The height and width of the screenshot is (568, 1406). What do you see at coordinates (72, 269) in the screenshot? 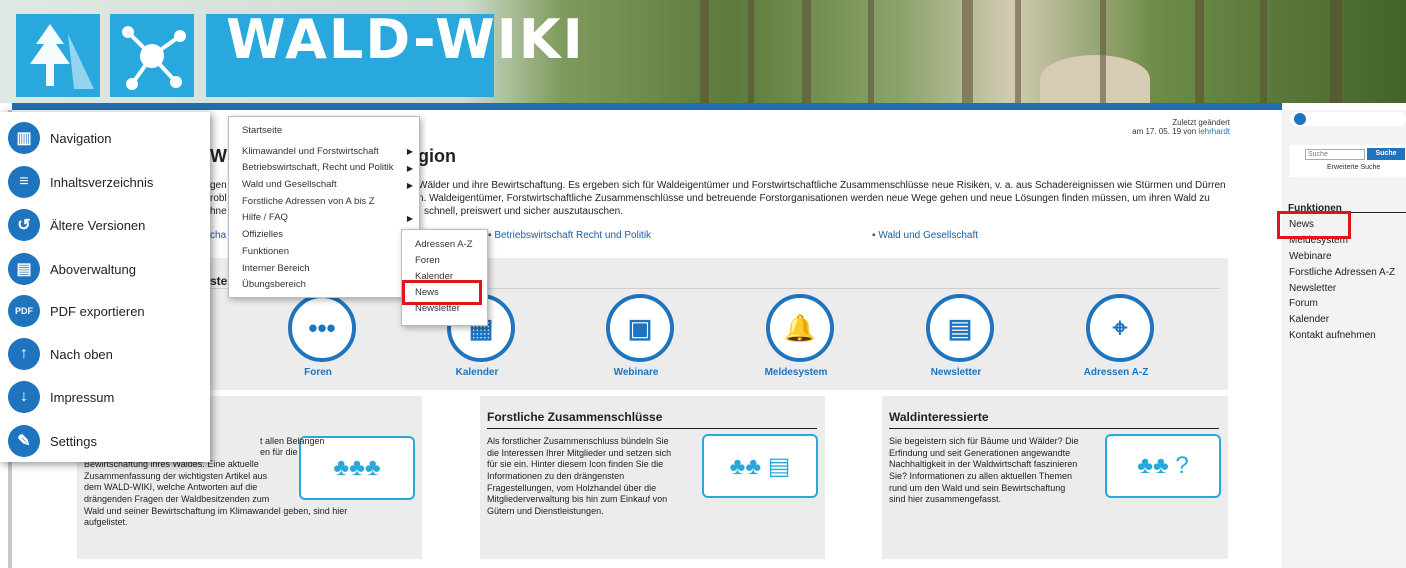
I see `aboverwaltung-menu-item: ▤ Aboverwaltung` at bounding box center [72, 269].